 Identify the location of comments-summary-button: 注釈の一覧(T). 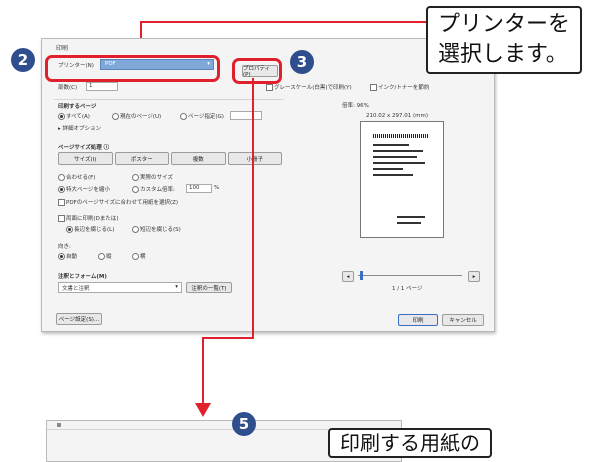
(209, 287).